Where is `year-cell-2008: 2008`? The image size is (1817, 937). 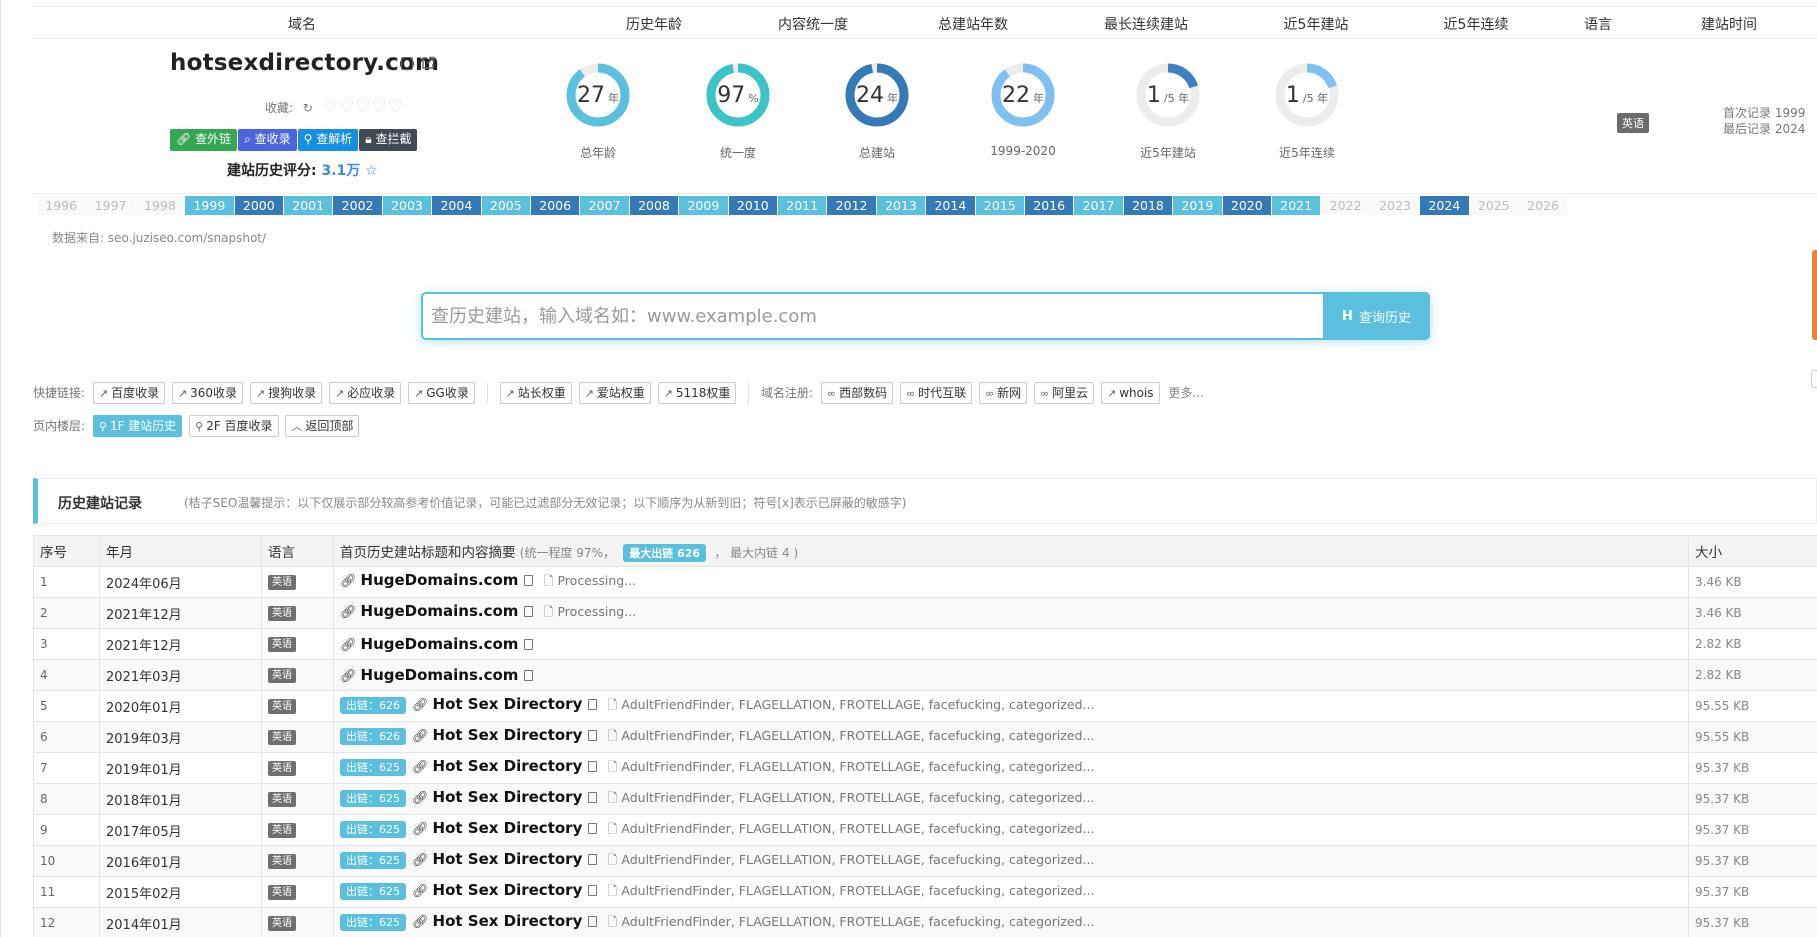 year-cell-2008: 2008 is located at coordinates (654, 205).